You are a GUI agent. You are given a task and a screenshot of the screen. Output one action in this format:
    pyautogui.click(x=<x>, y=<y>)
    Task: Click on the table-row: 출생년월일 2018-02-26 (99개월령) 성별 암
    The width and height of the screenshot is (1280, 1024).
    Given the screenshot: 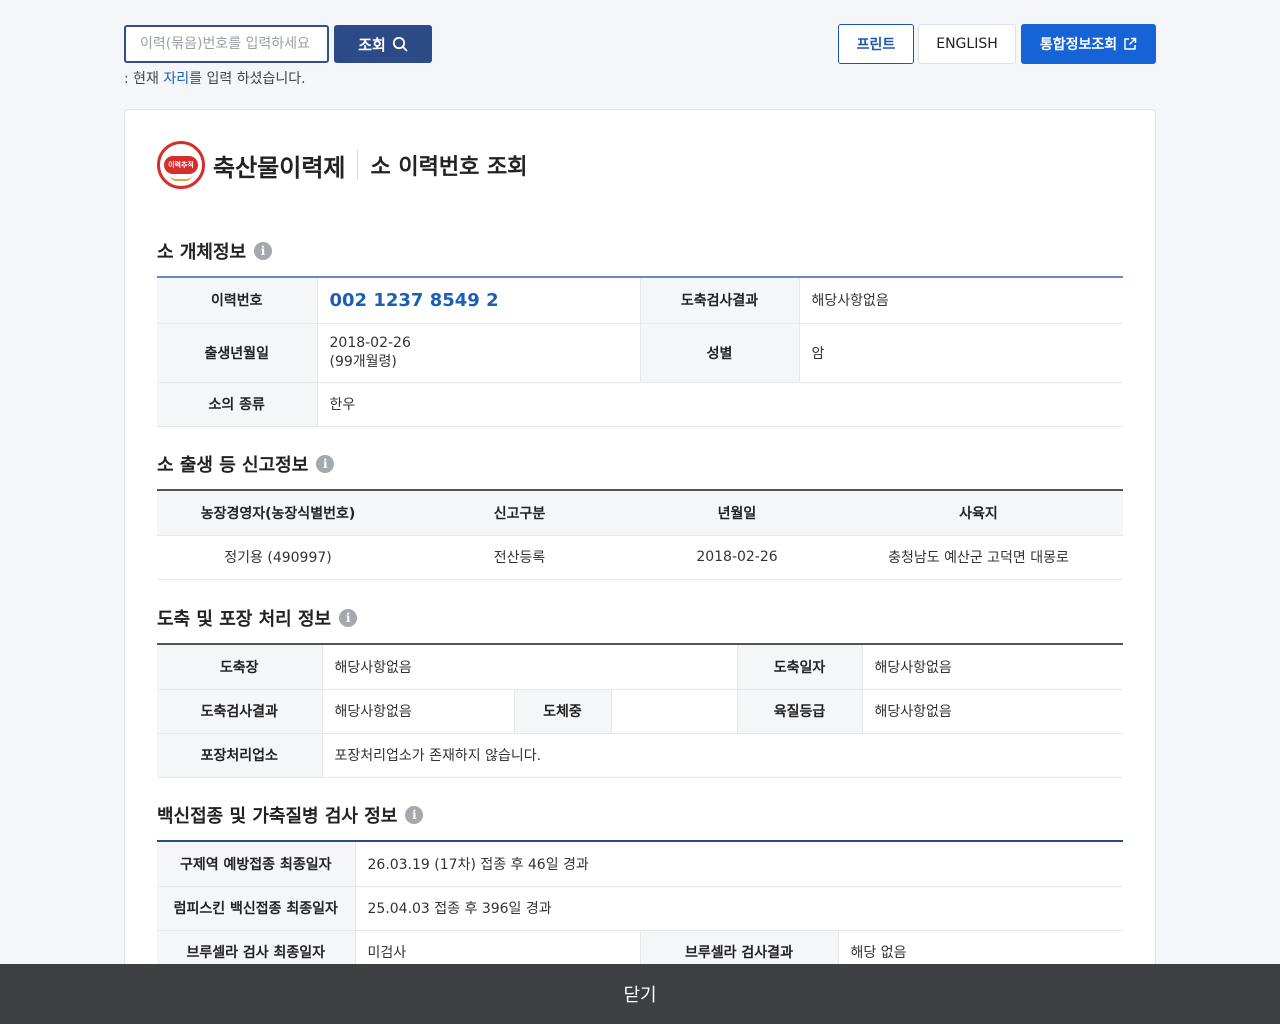 What is the action you would take?
    pyautogui.click(x=640, y=353)
    